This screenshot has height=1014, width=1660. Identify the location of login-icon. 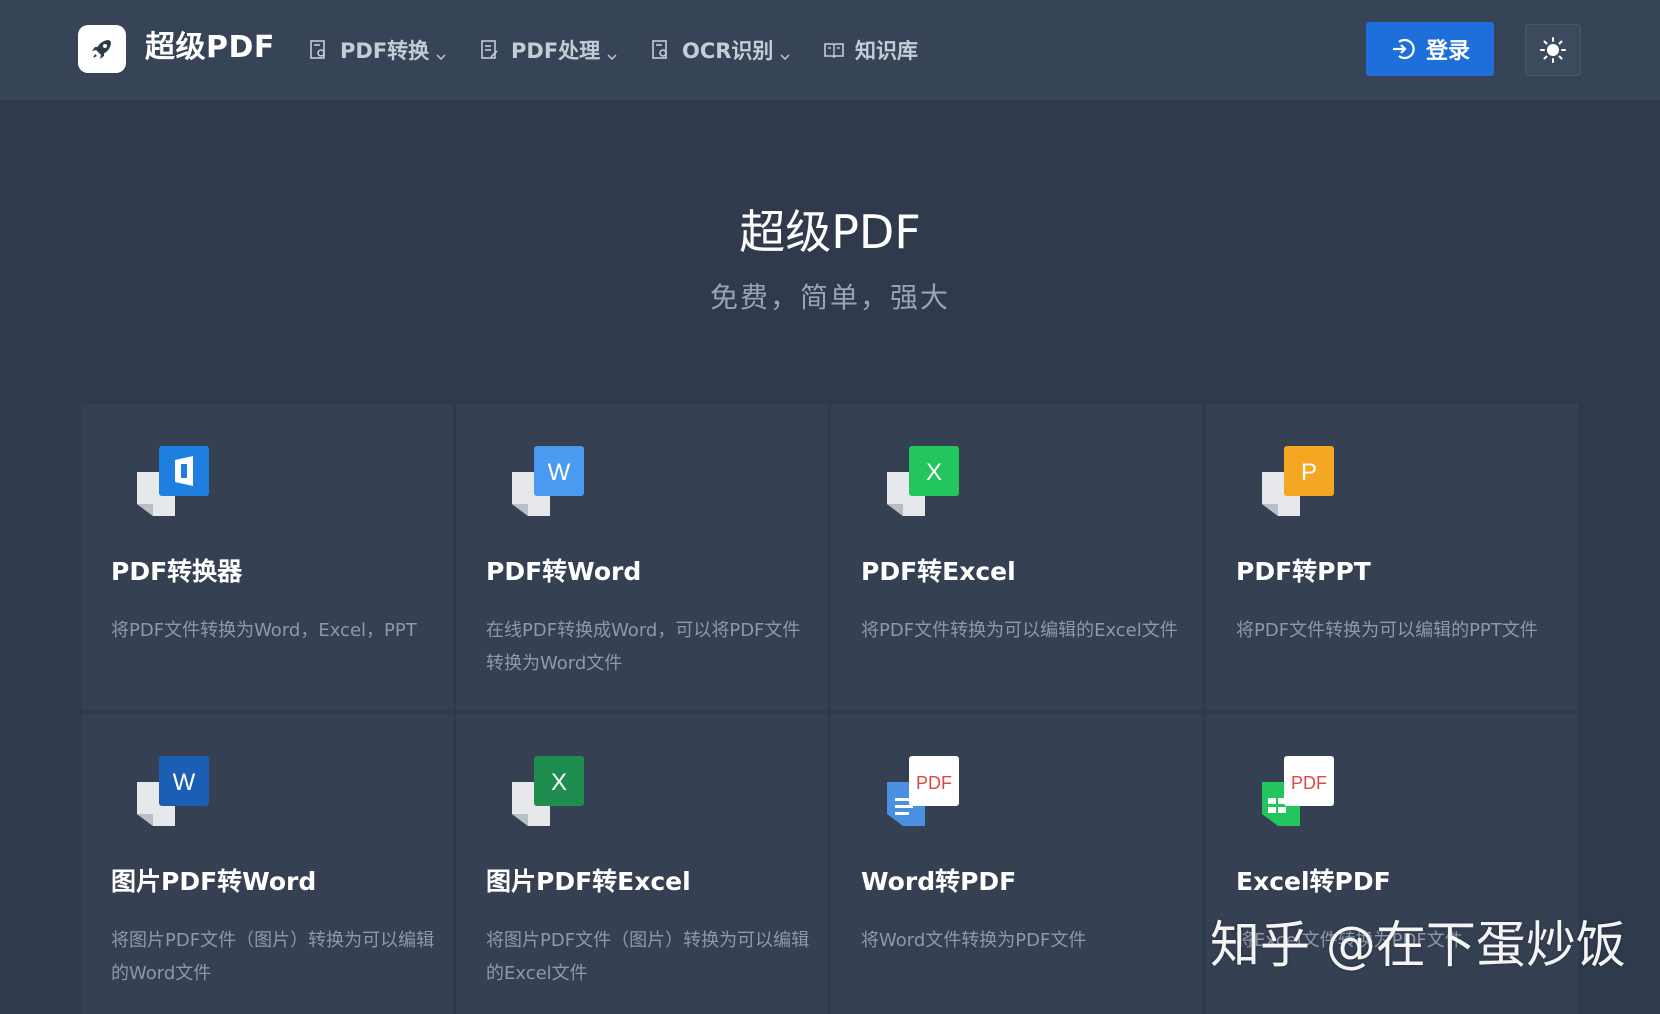
(1403, 49).